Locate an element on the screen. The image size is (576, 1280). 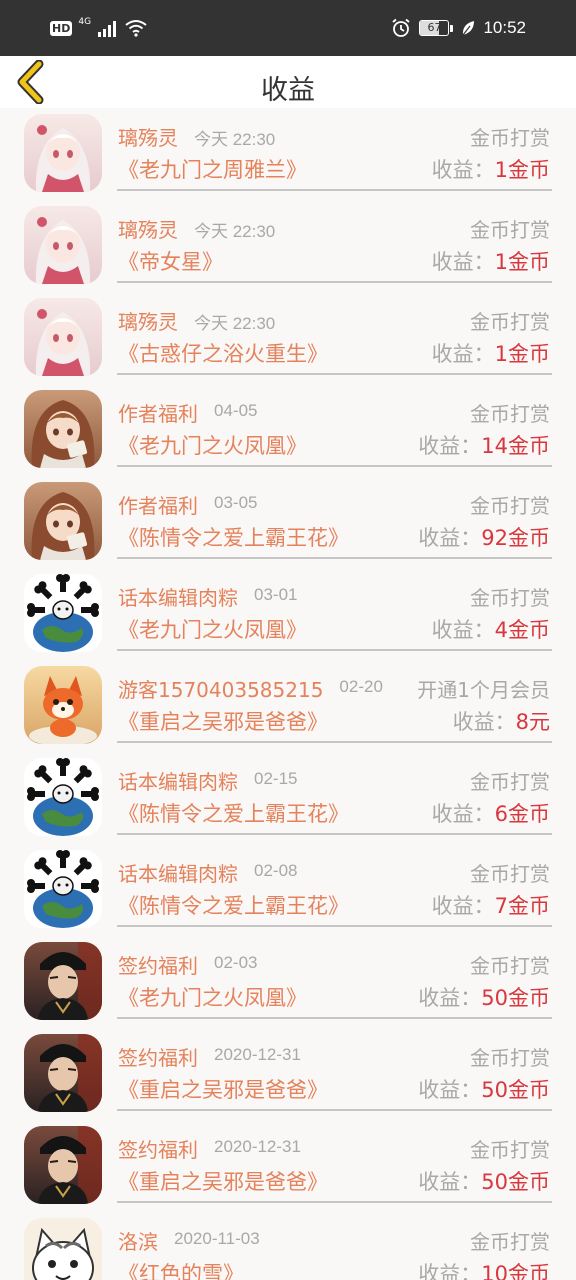
earnings: 收益：6金币 is located at coordinates (491, 813).